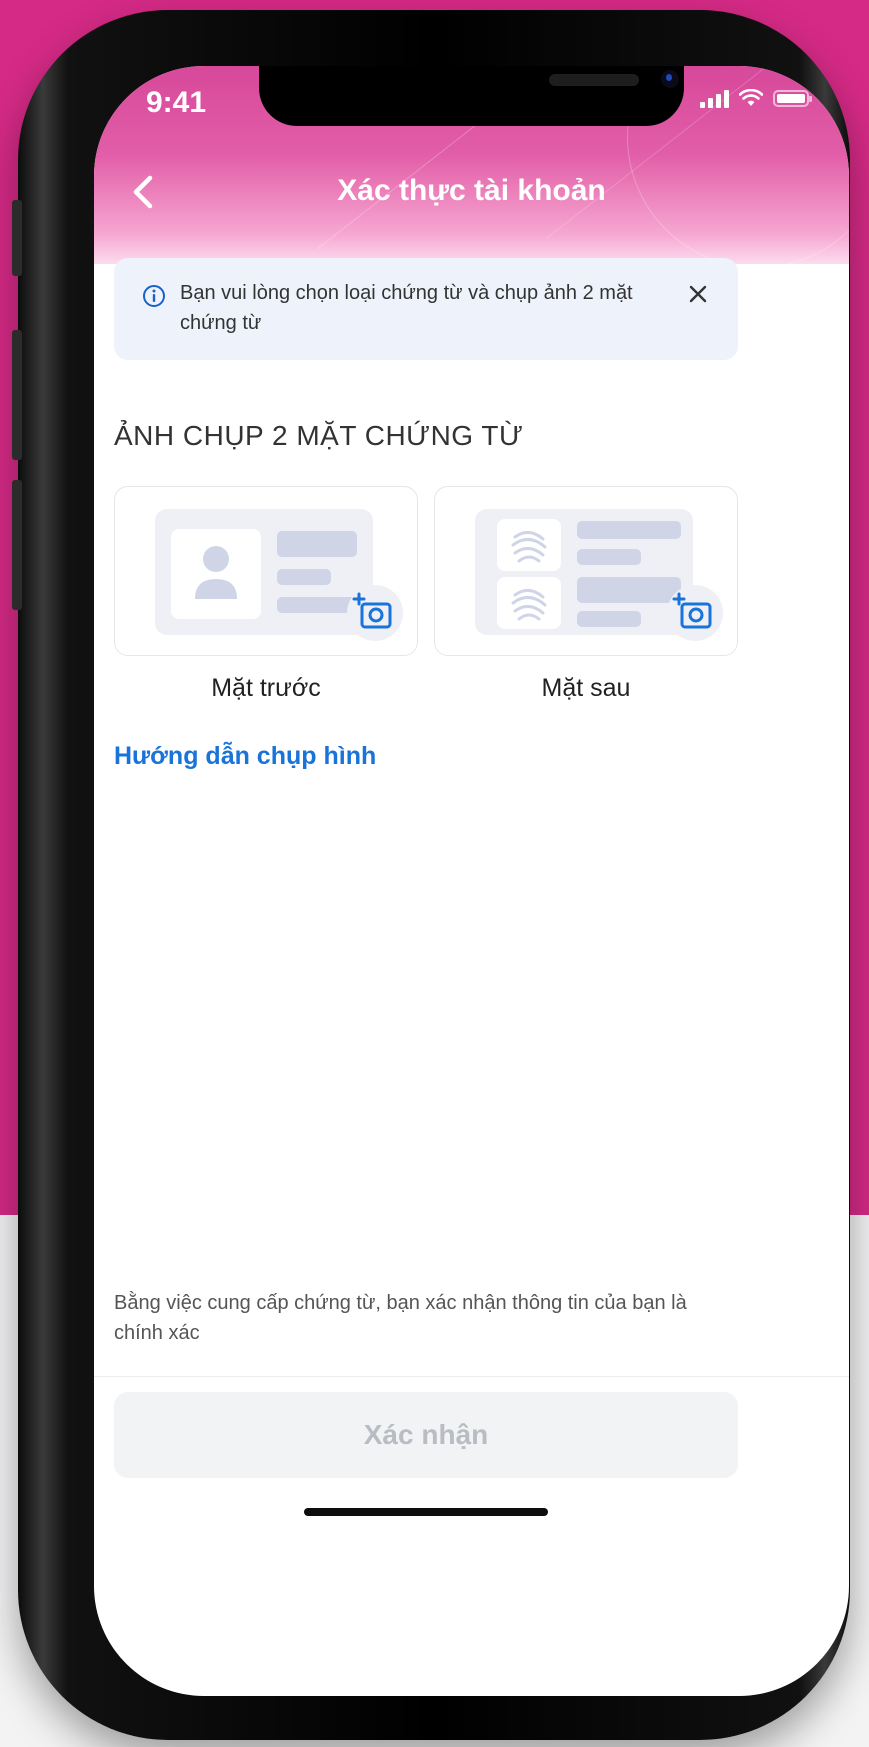 The image size is (869, 1747). Describe the element at coordinates (279, 575) in the screenshot. I see `id-card-front-illustration` at that location.